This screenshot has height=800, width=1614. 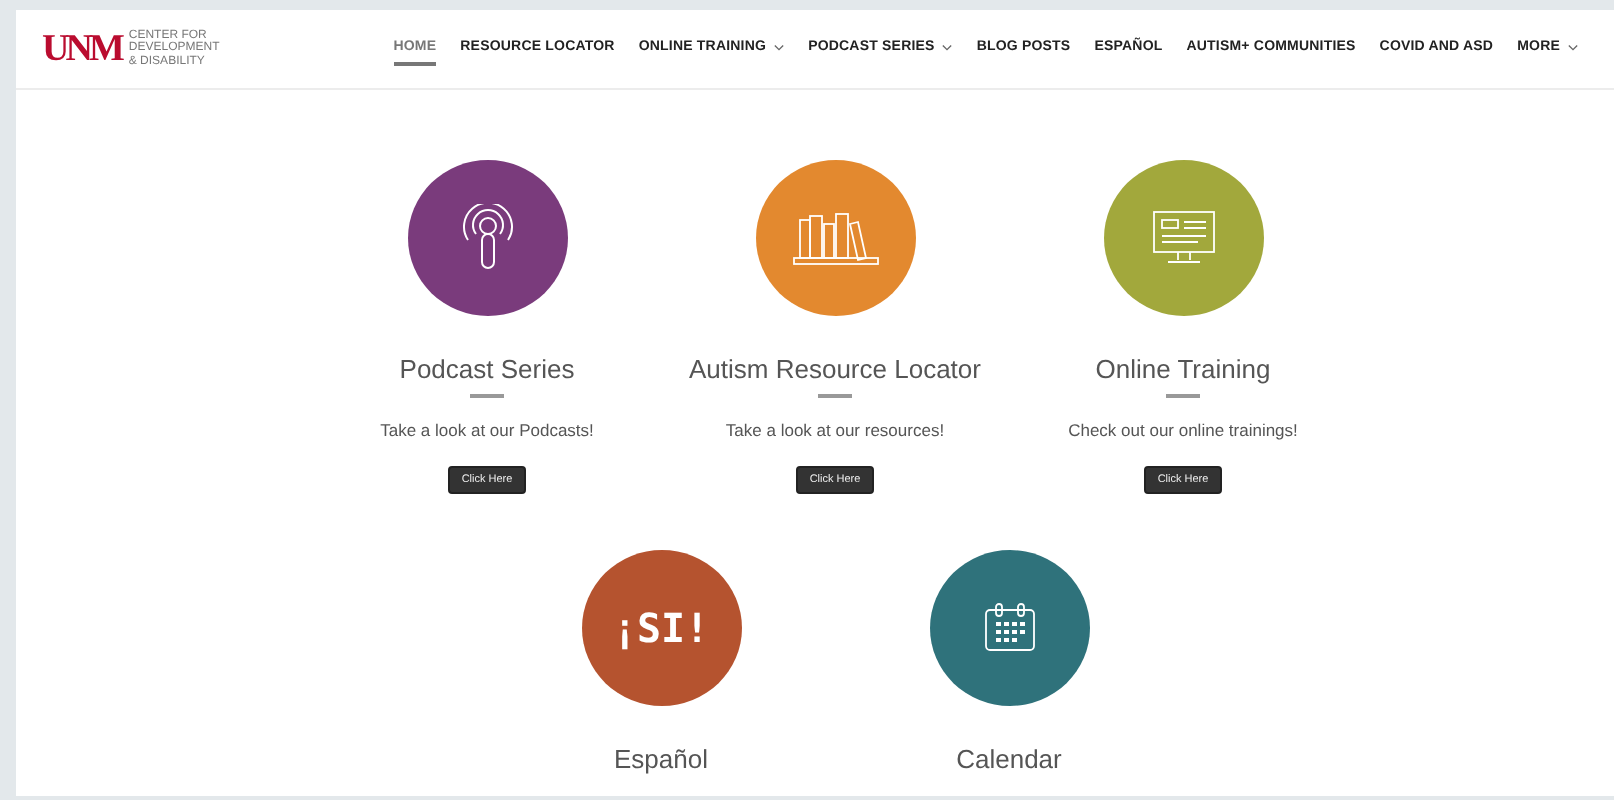 What do you see at coordinates (81, 49) in the screenshot?
I see `logo-mark: UNM` at bounding box center [81, 49].